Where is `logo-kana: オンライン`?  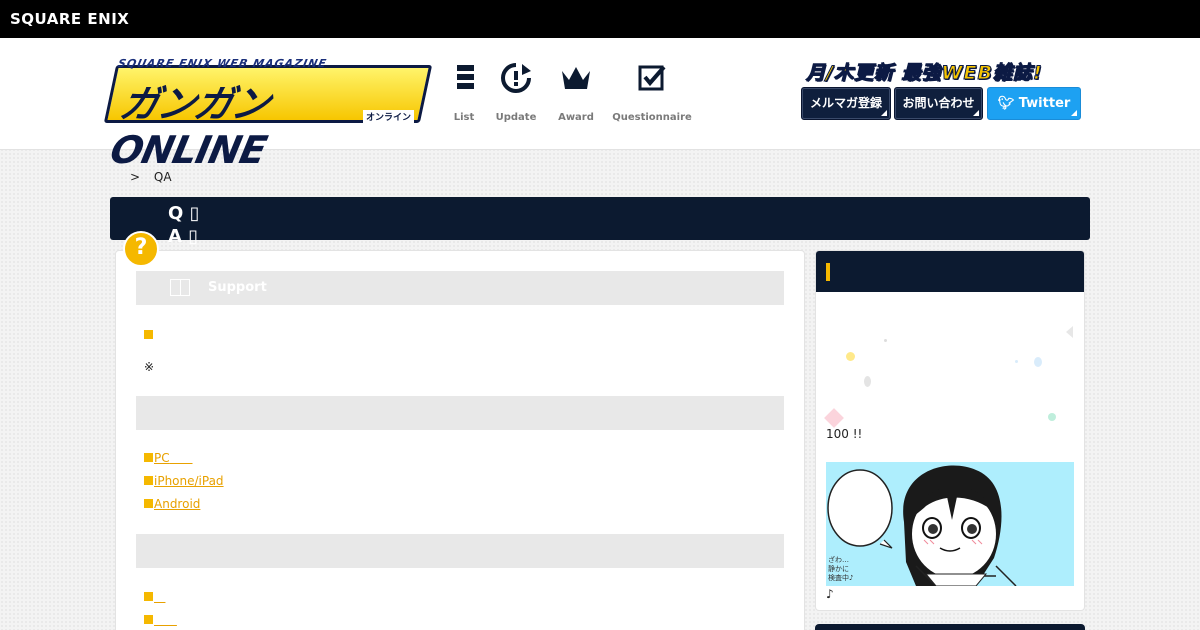
logo-kana: オンライン is located at coordinates (388, 116).